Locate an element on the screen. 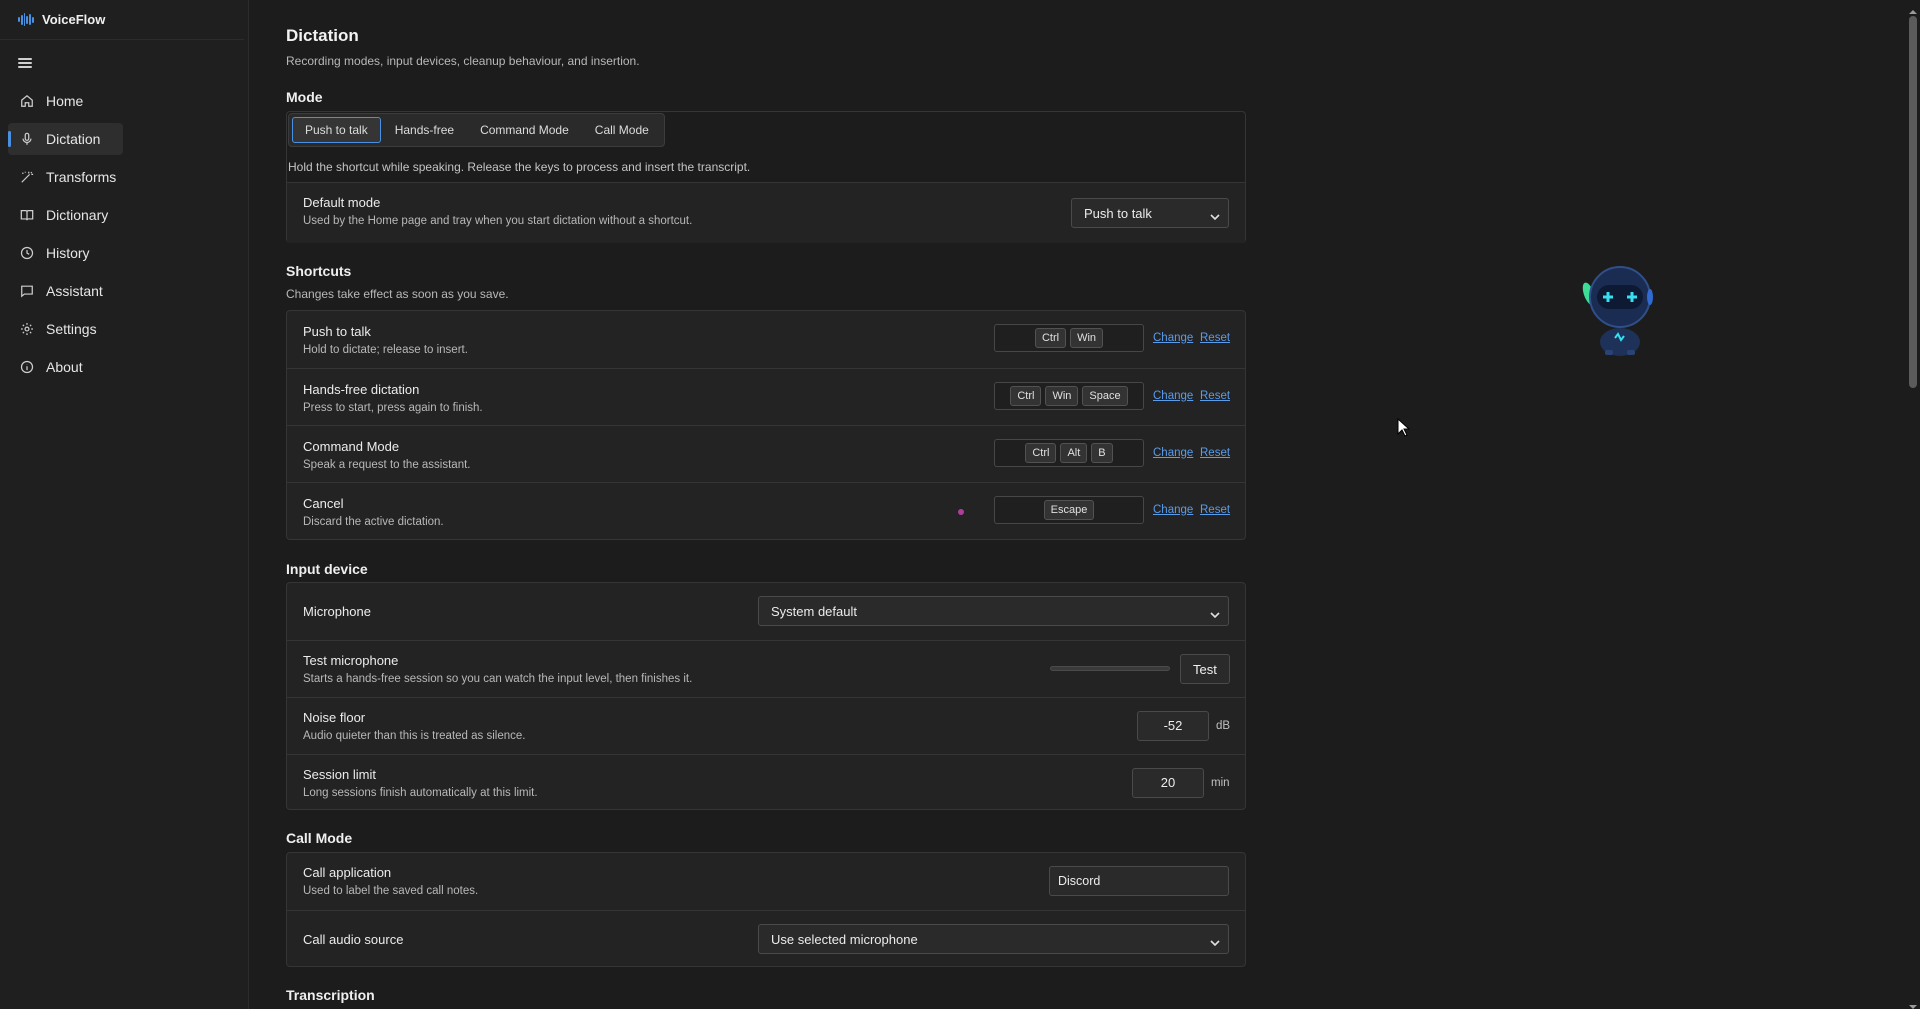 This screenshot has width=1920, height=1009. waveform-logo-icon is located at coordinates (26, 20).